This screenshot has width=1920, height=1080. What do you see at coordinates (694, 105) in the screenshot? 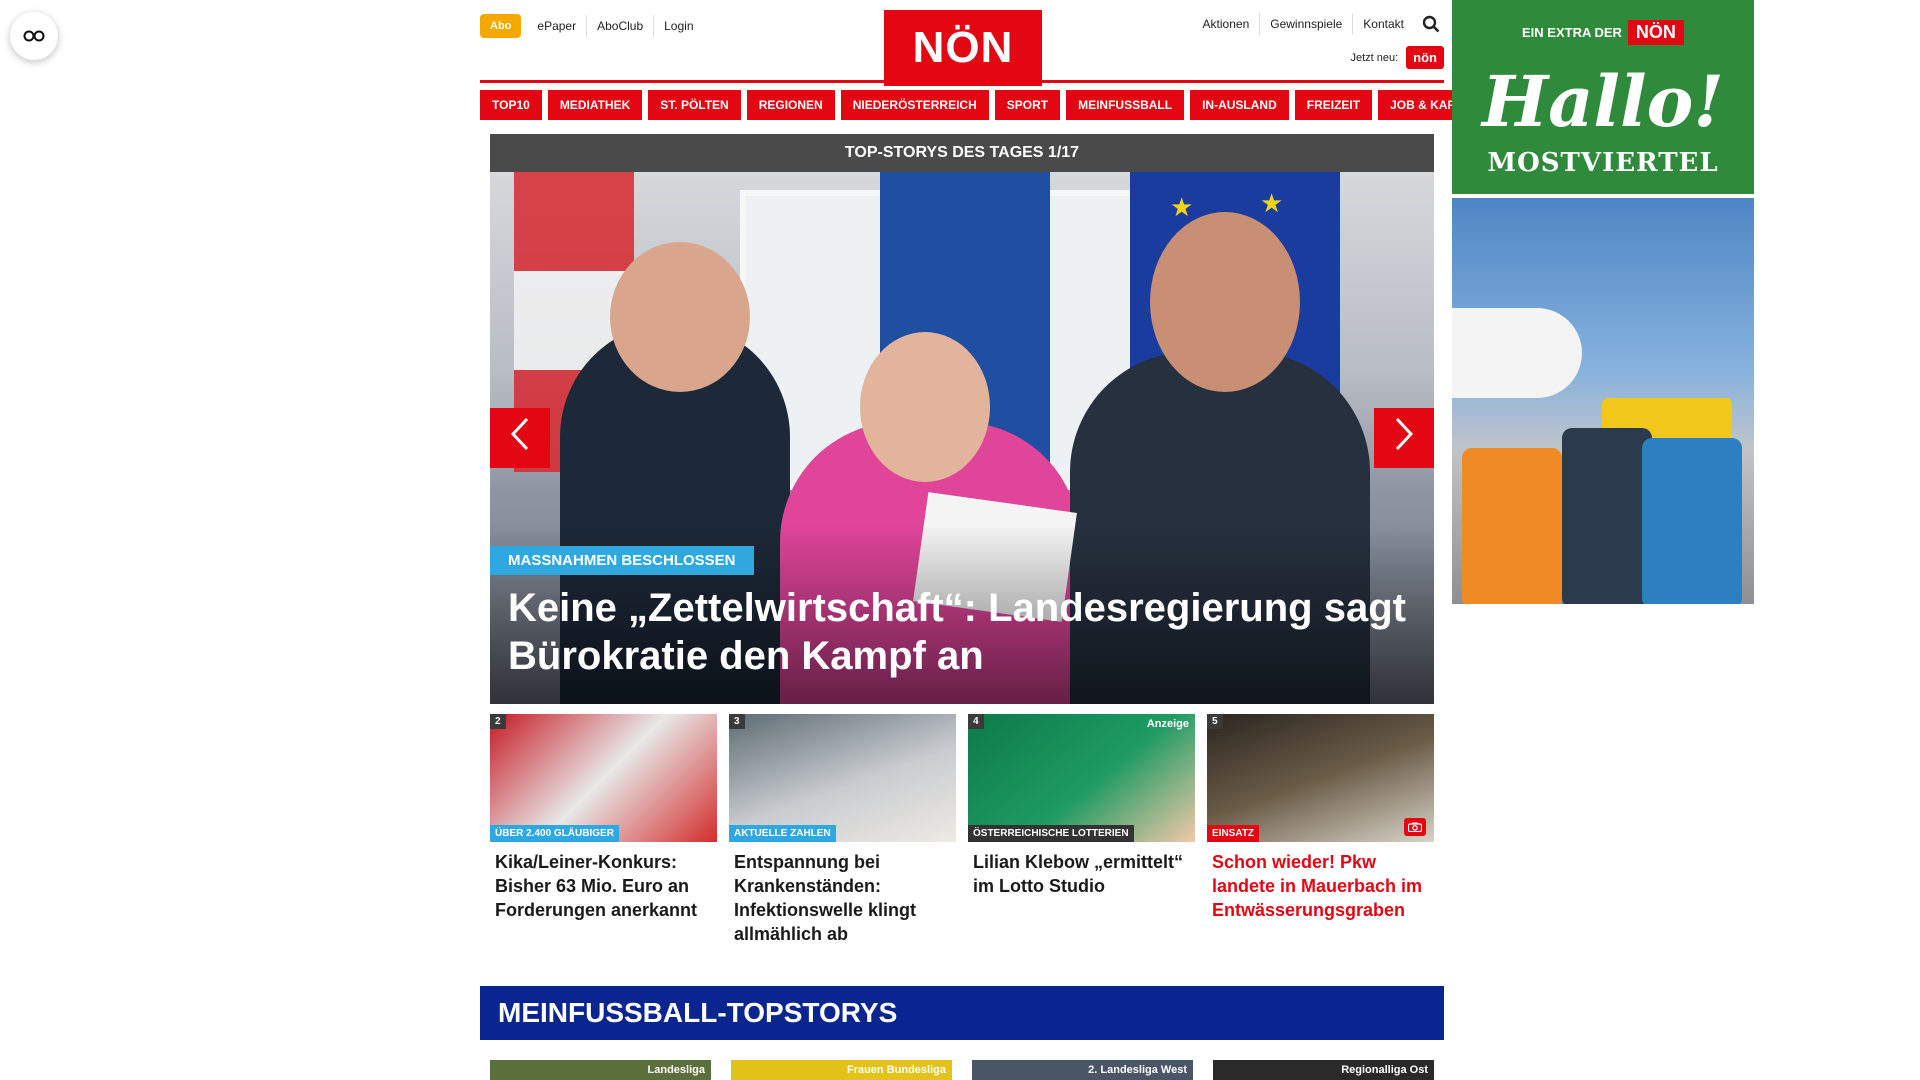
I see `nav-item-st-poelten: ST. PÖLTEN` at bounding box center [694, 105].